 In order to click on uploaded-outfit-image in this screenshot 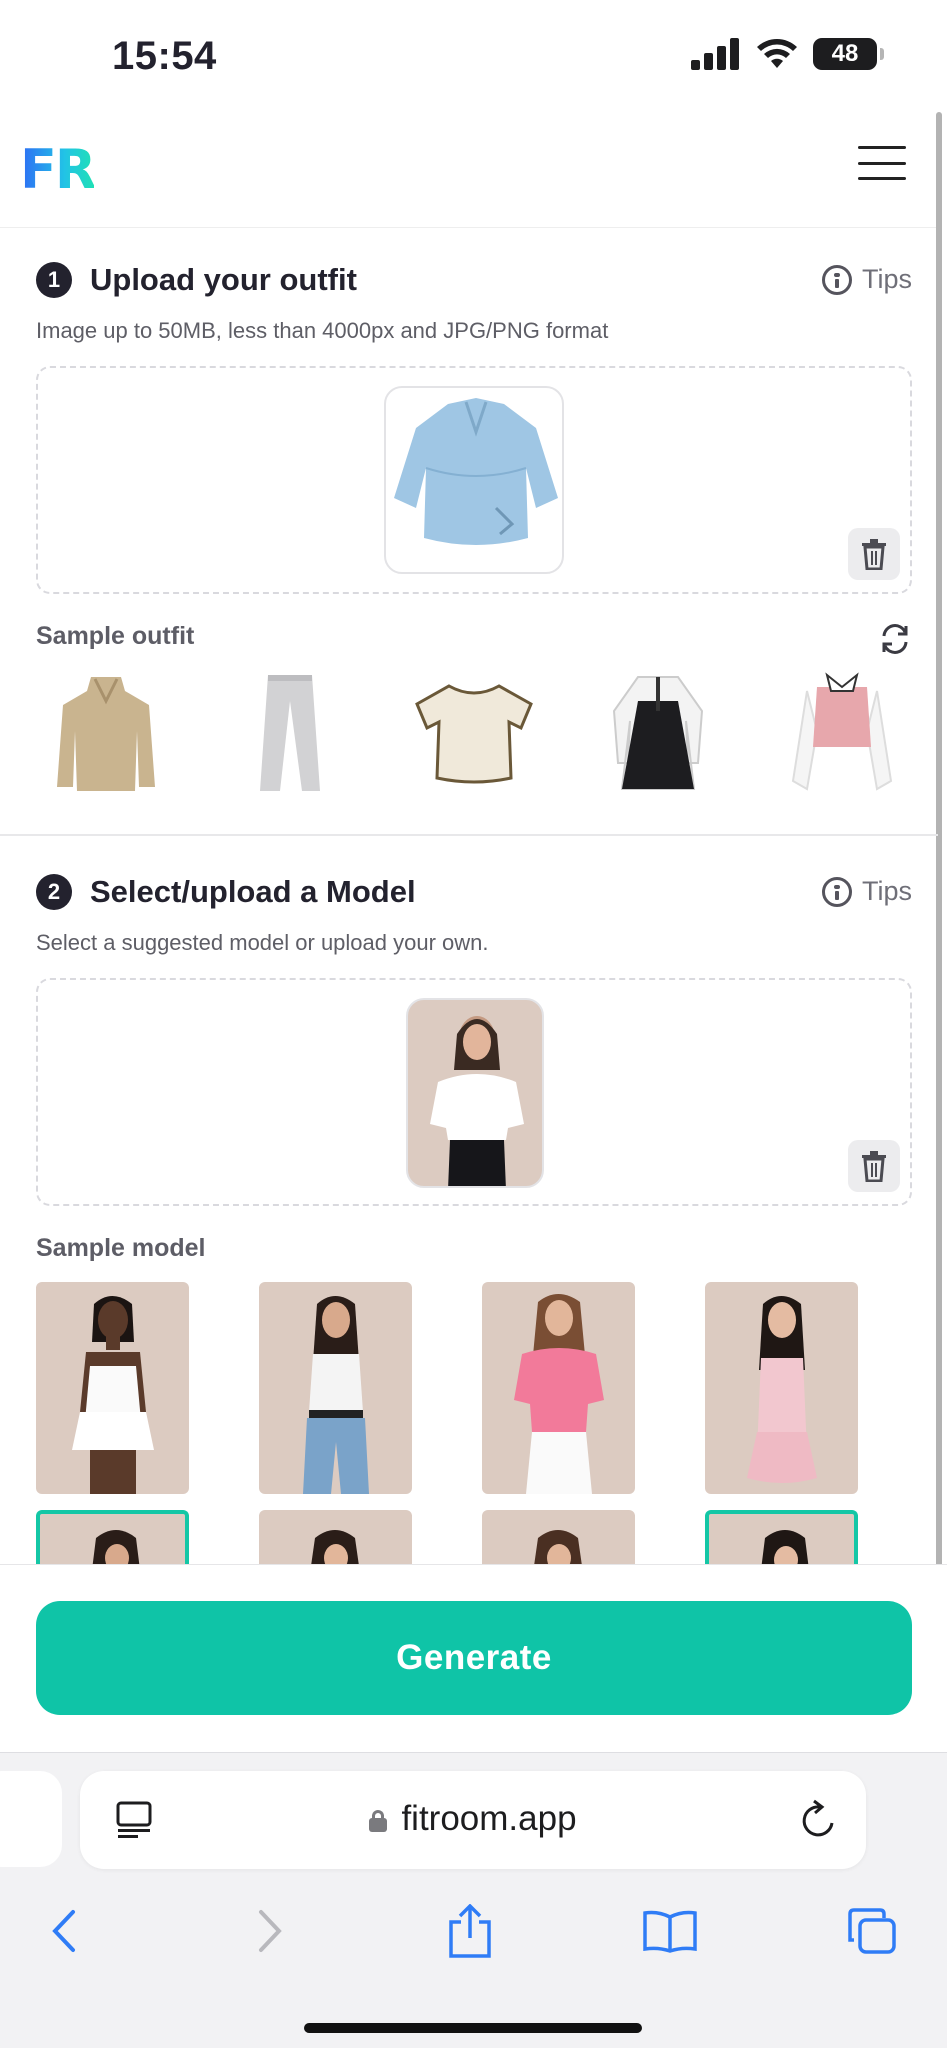, I will do `click(474, 480)`.